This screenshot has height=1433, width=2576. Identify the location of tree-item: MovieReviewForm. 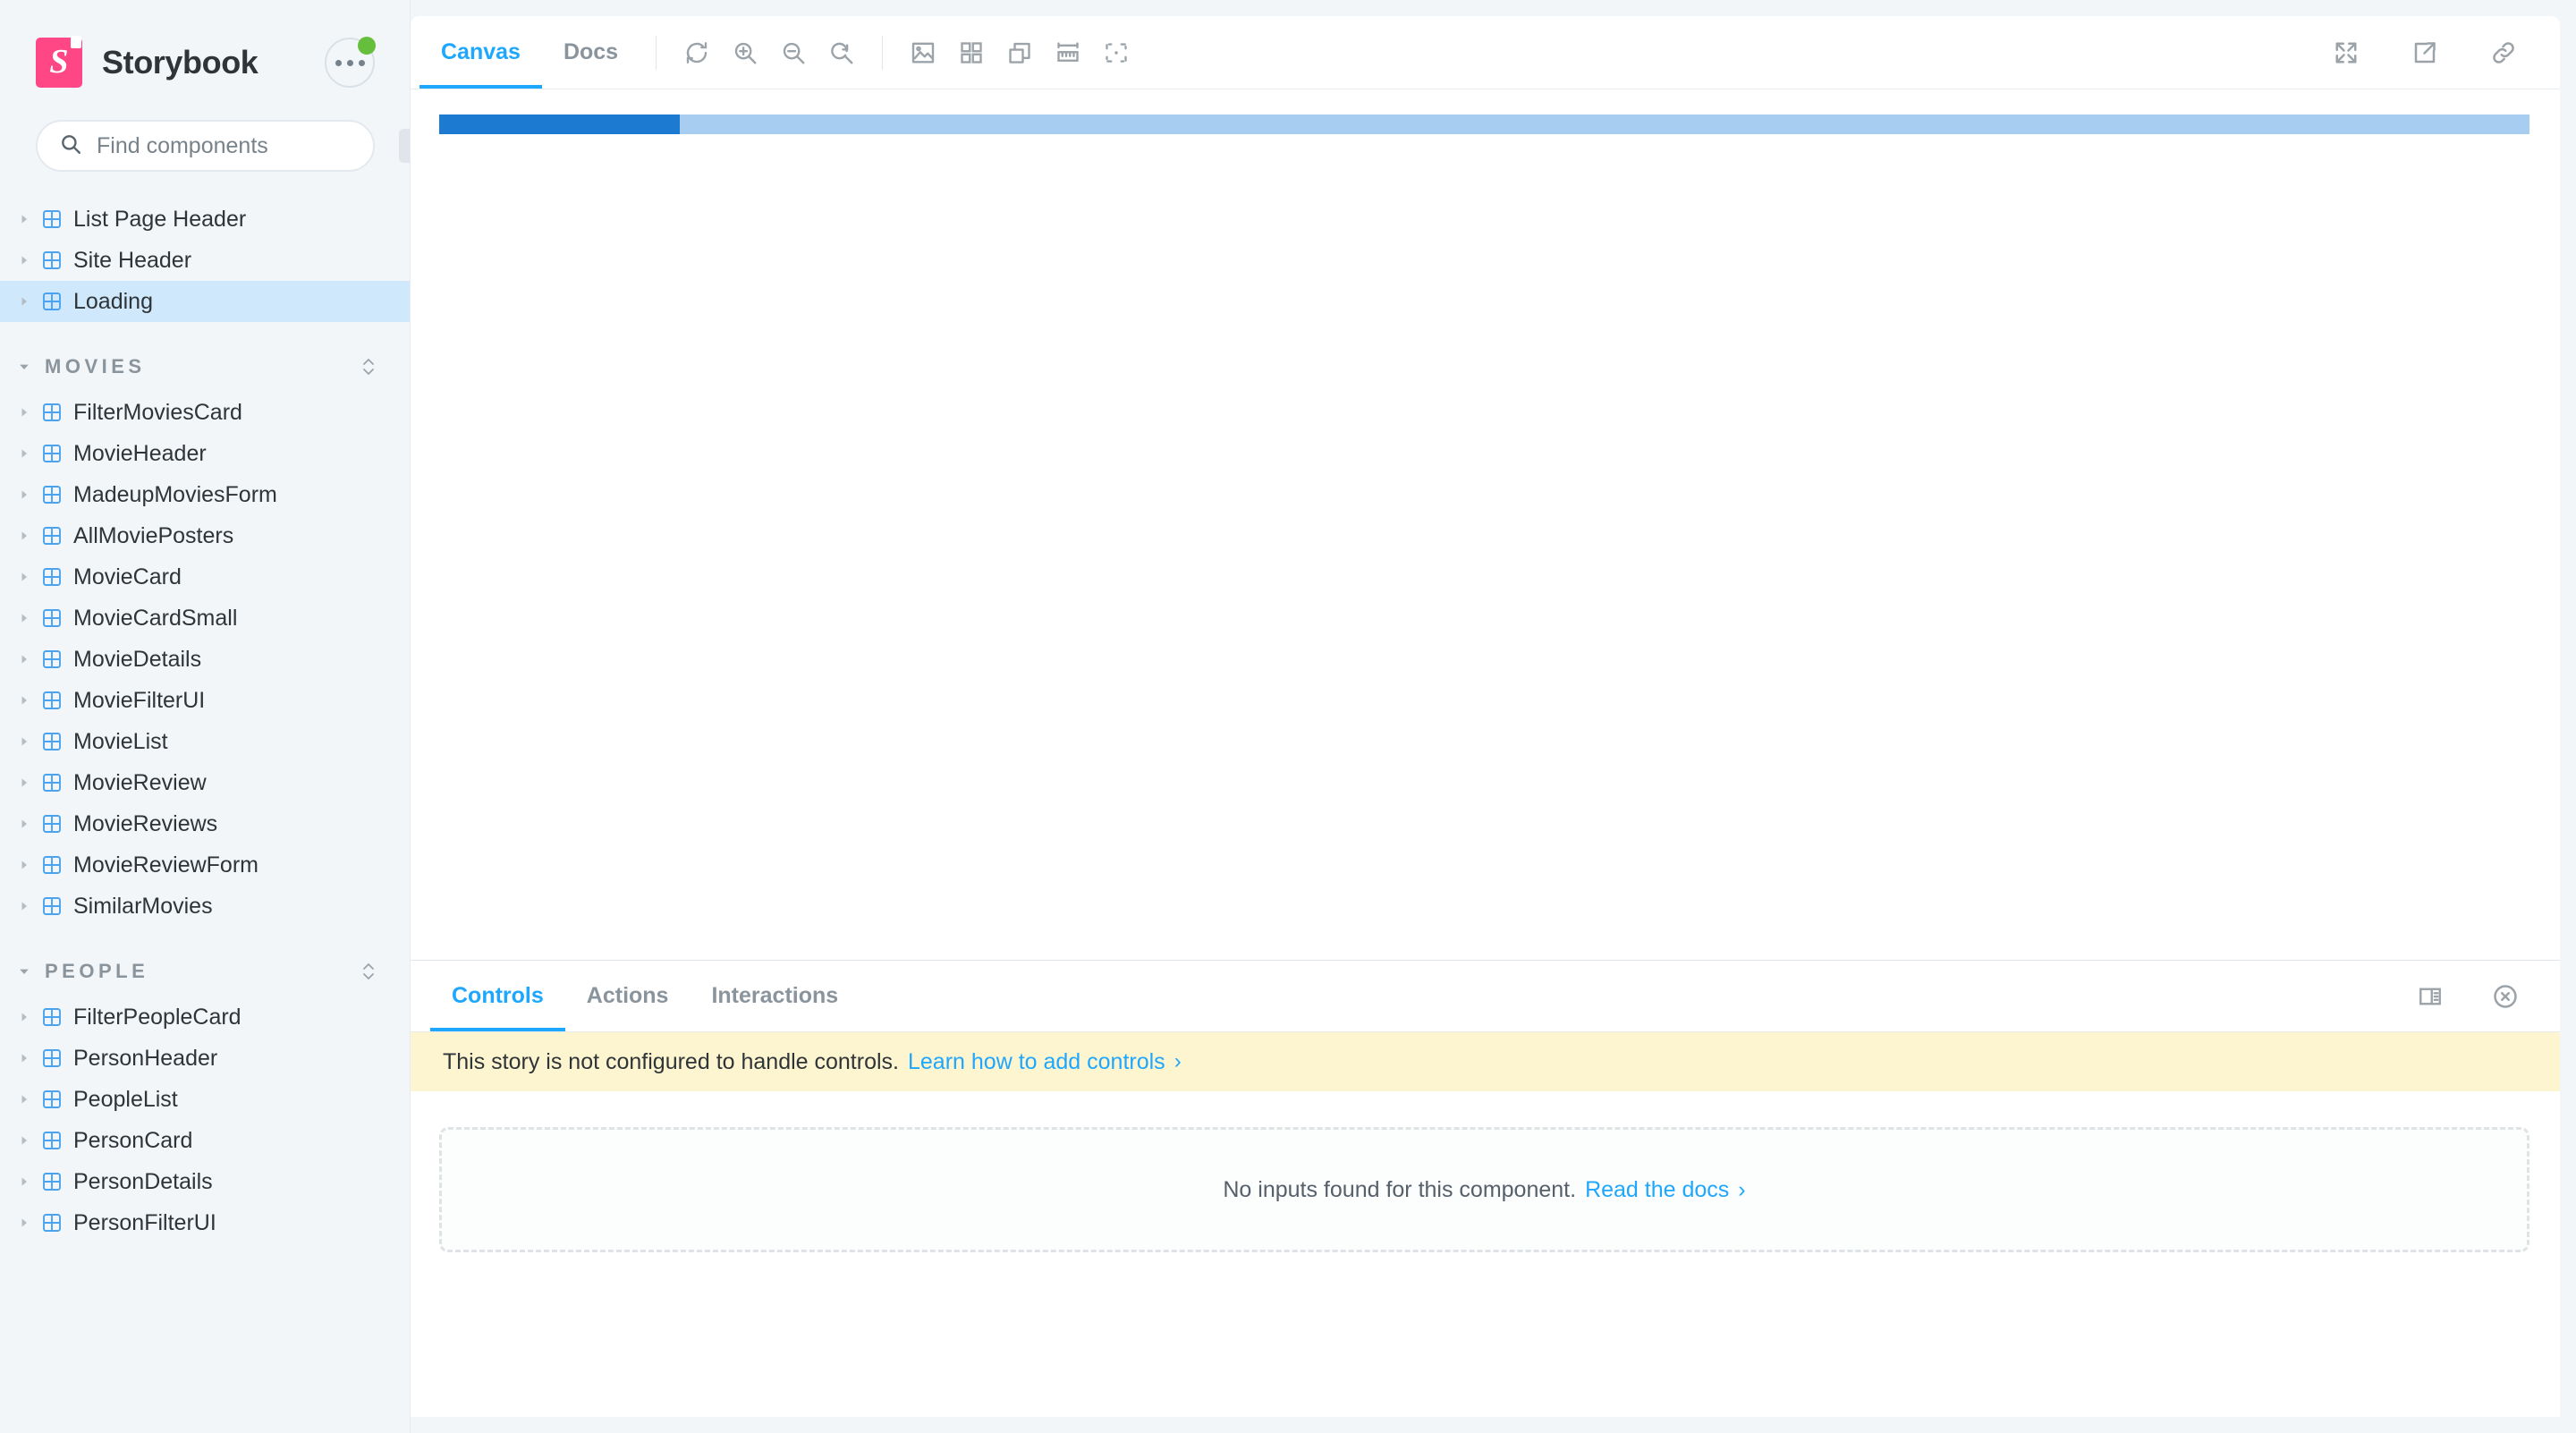
(205, 865).